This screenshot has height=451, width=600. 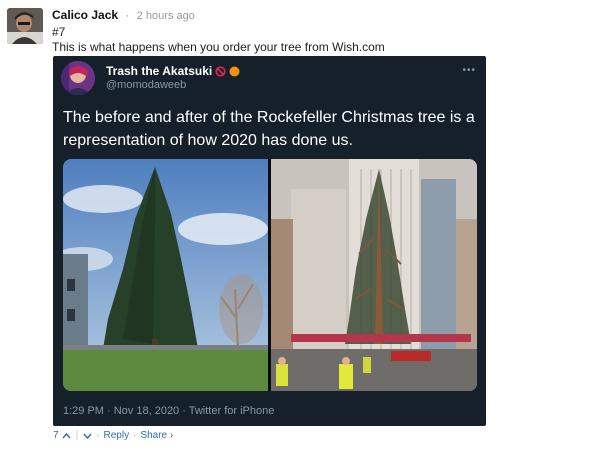 I want to click on tweet-handle: @momodaweeb, so click(x=146, y=85).